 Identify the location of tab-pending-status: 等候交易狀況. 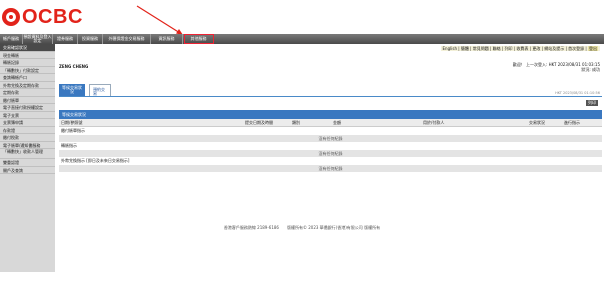
(72, 90).